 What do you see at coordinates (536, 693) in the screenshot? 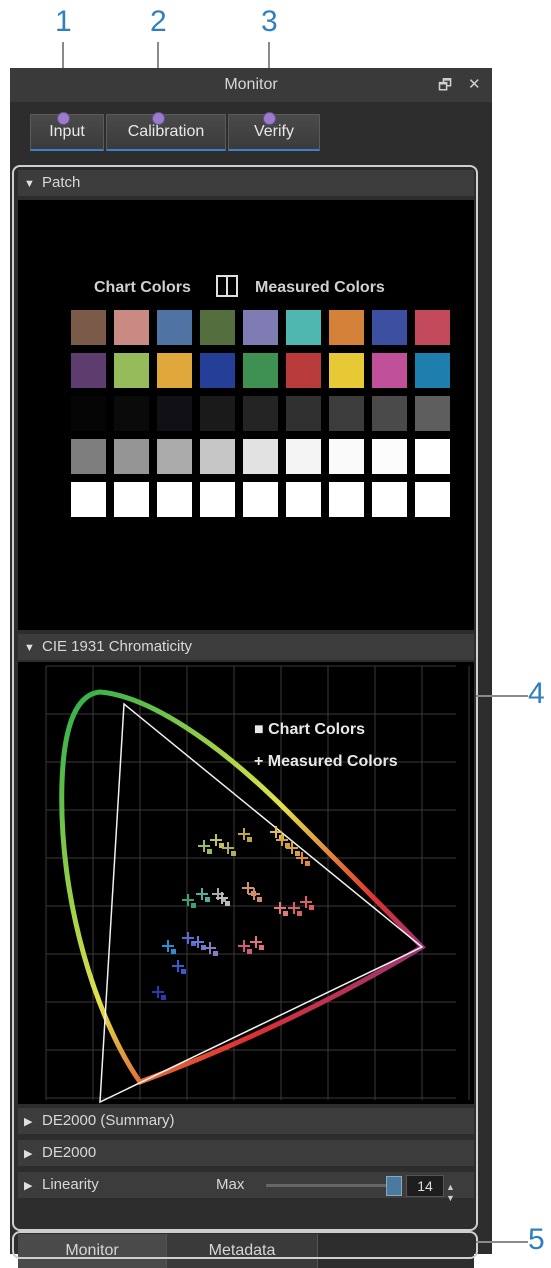
I see `callout-4: 4` at bounding box center [536, 693].